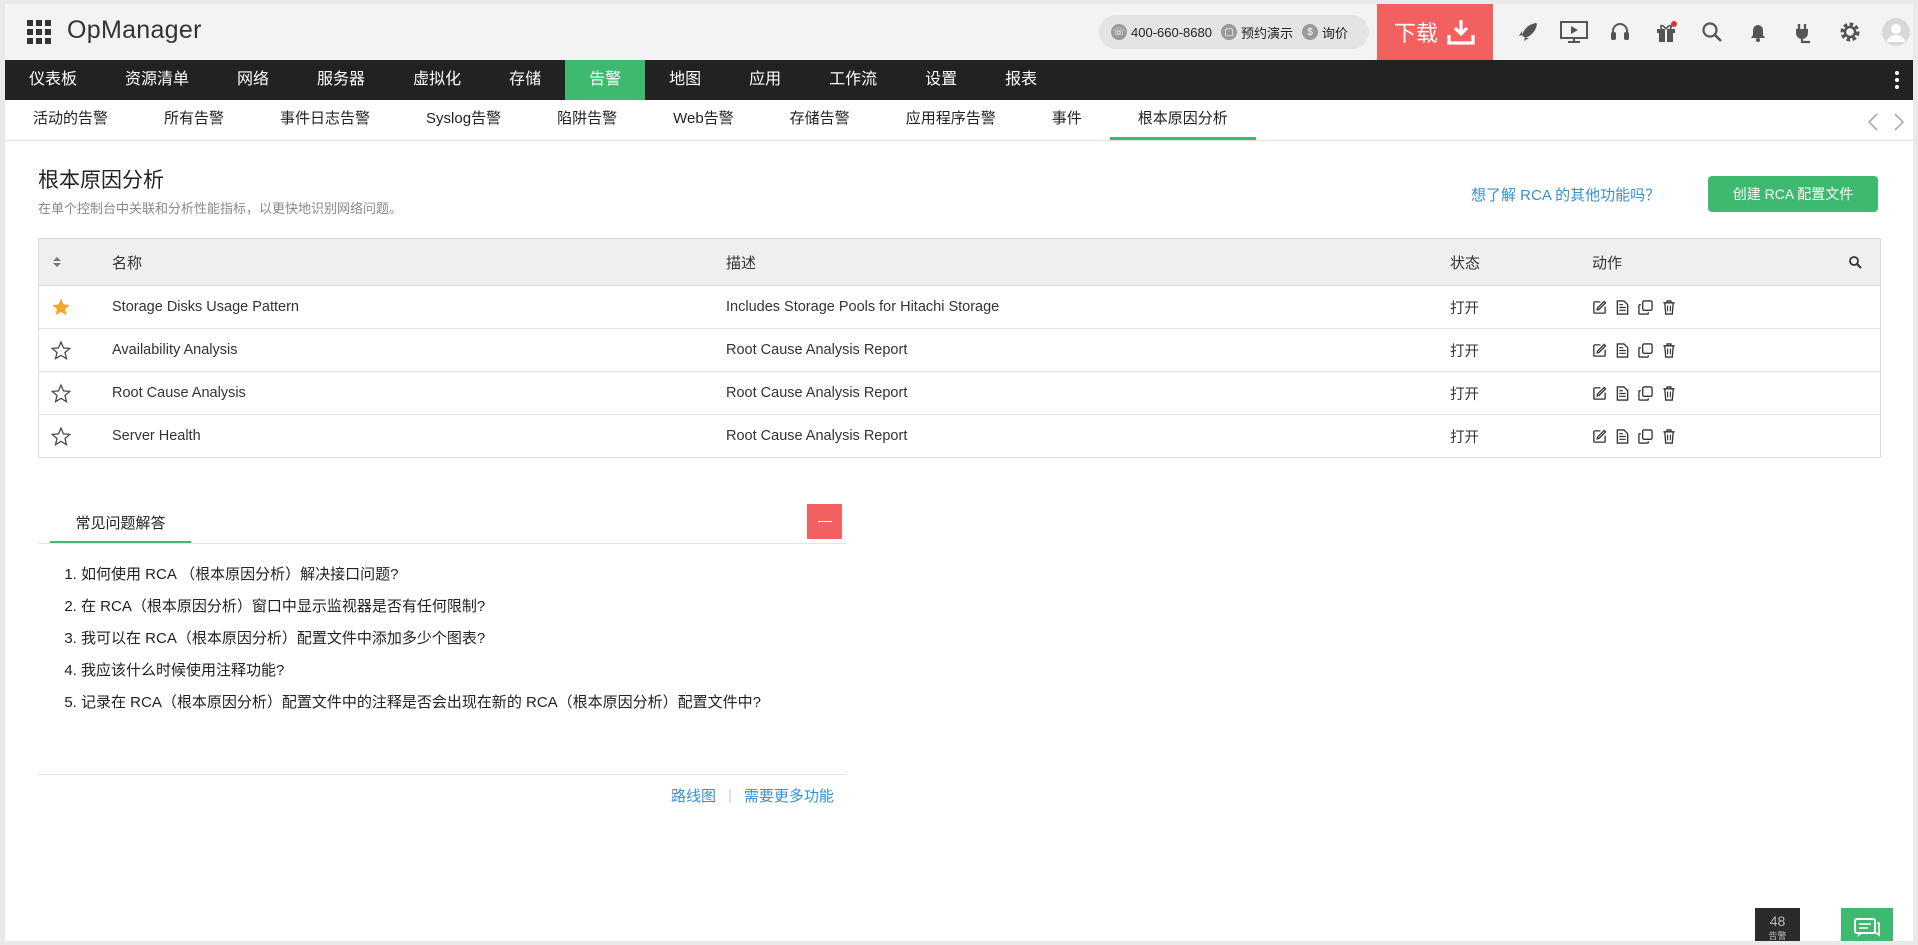 Image resolution: width=1918 pixels, height=945 pixels. What do you see at coordinates (1465, 262) in the screenshot?
I see `column-header-status: 状态` at bounding box center [1465, 262].